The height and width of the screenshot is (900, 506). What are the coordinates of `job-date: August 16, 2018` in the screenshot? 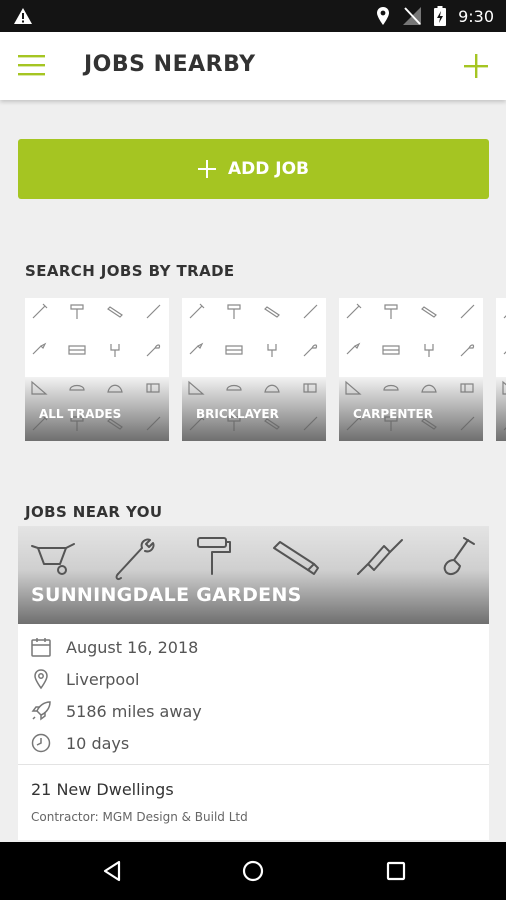 It's located at (132, 647).